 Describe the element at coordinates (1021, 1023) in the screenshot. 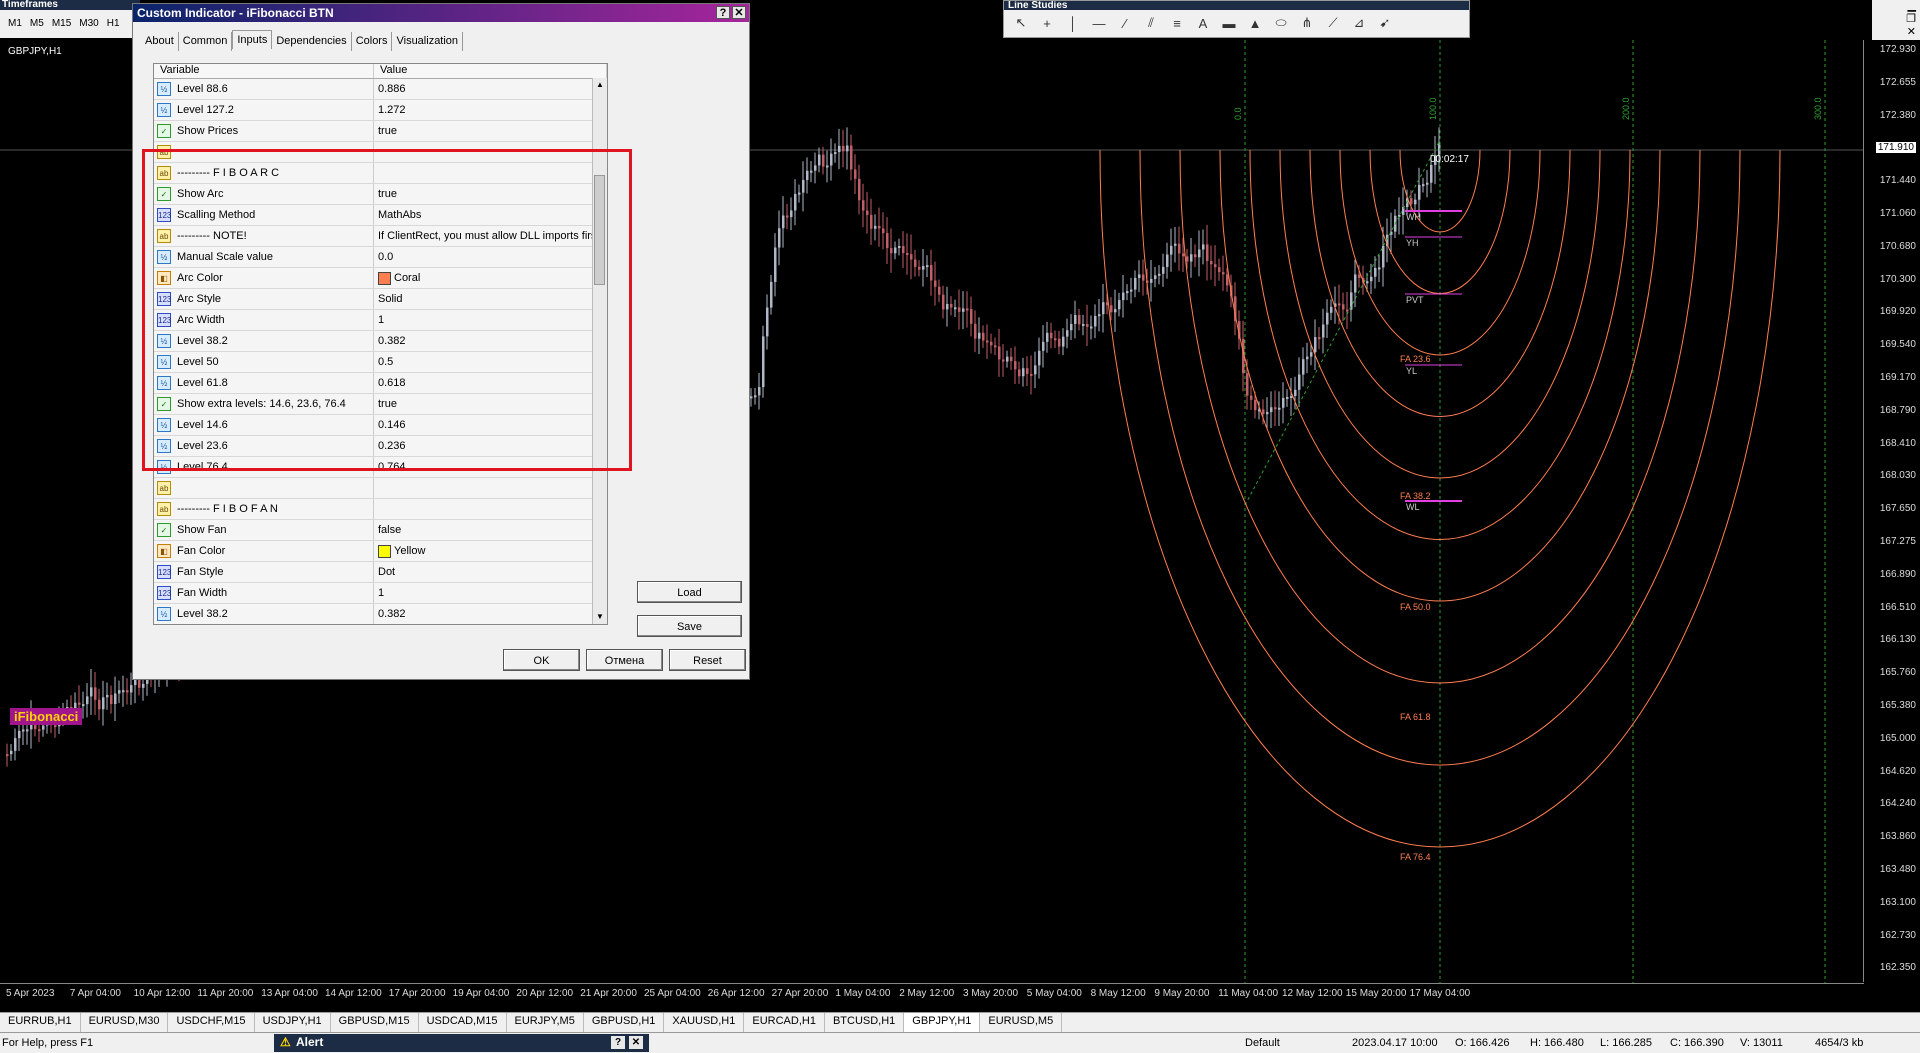

I see `symbol-tab: EURUSD,M5` at that location.